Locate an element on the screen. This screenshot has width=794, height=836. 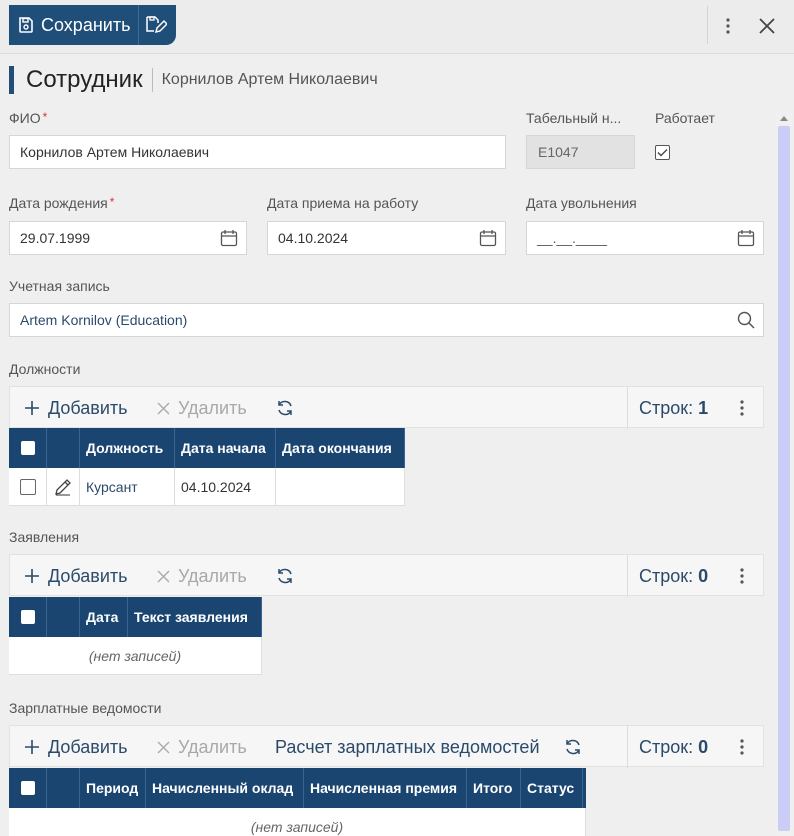
positions-grid-header: Должность Дата начала Дата окончания is located at coordinates (207, 448).